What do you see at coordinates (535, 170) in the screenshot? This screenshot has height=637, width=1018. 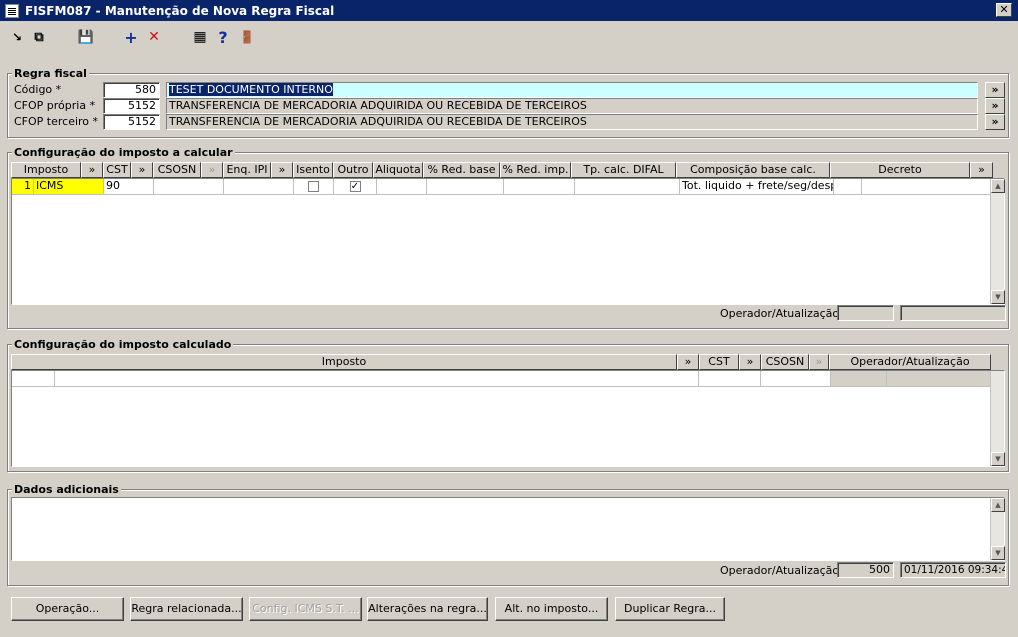 I see `col-red-imp: % Red. imp.` at bounding box center [535, 170].